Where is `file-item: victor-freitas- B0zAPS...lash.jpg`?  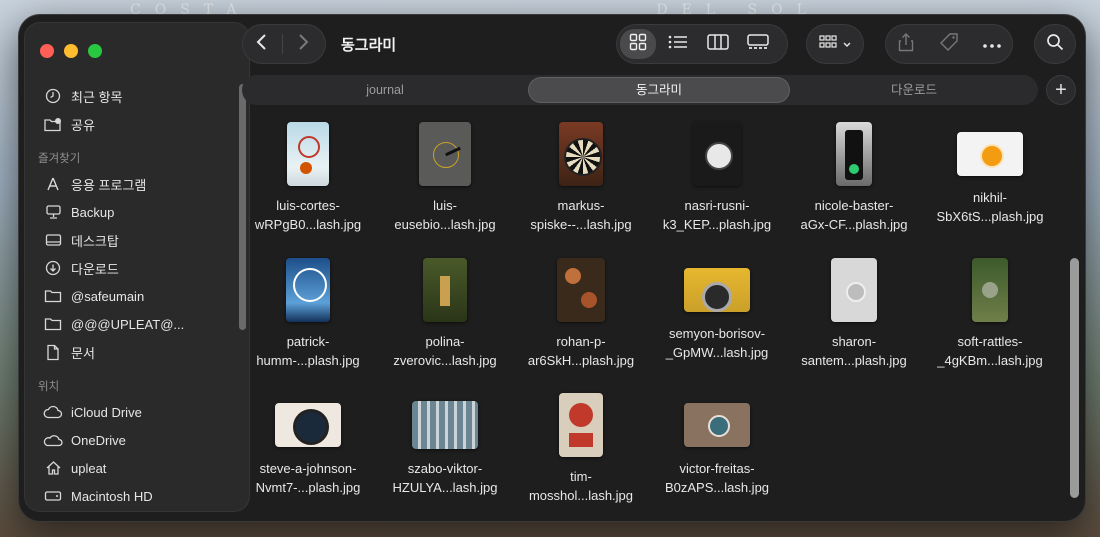 file-item: victor-freitas- B0zAPS...lash.jpg is located at coordinates (717, 443).